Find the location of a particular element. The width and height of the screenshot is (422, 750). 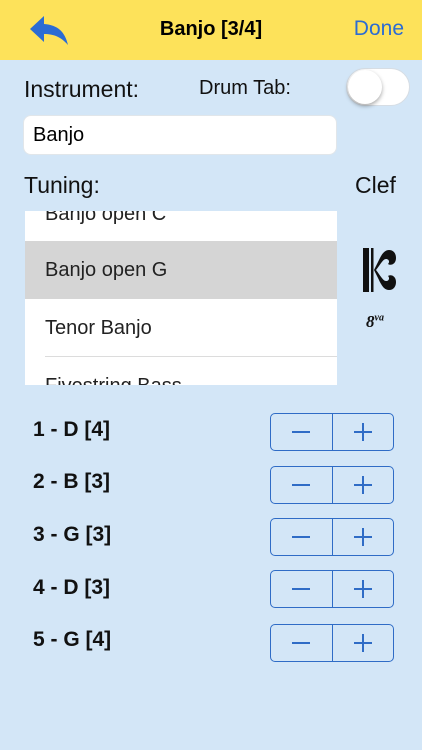

string-3-stepper is located at coordinates (332, 537).